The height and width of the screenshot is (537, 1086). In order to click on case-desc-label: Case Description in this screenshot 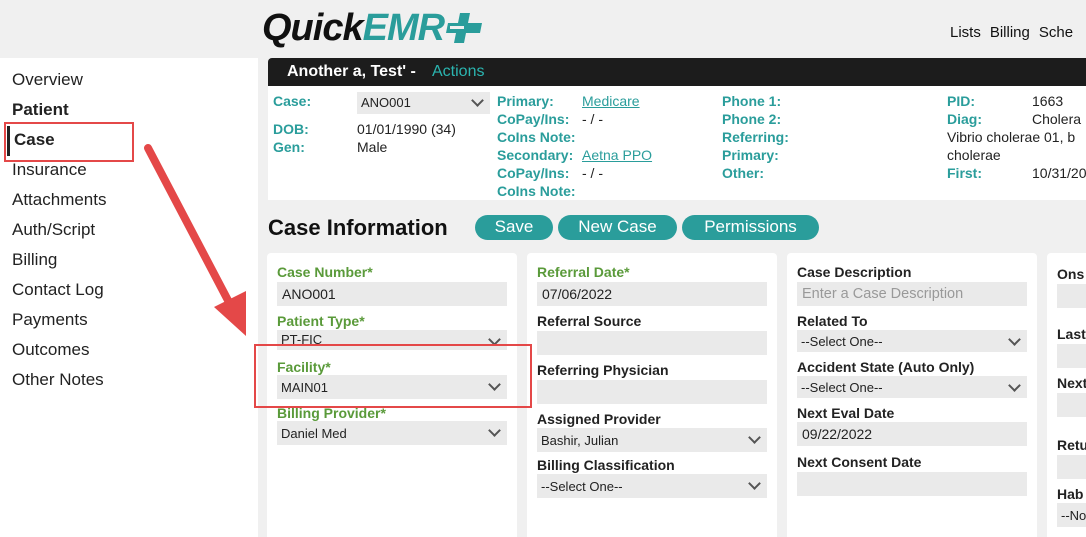, I will do `click(854, 272)`.